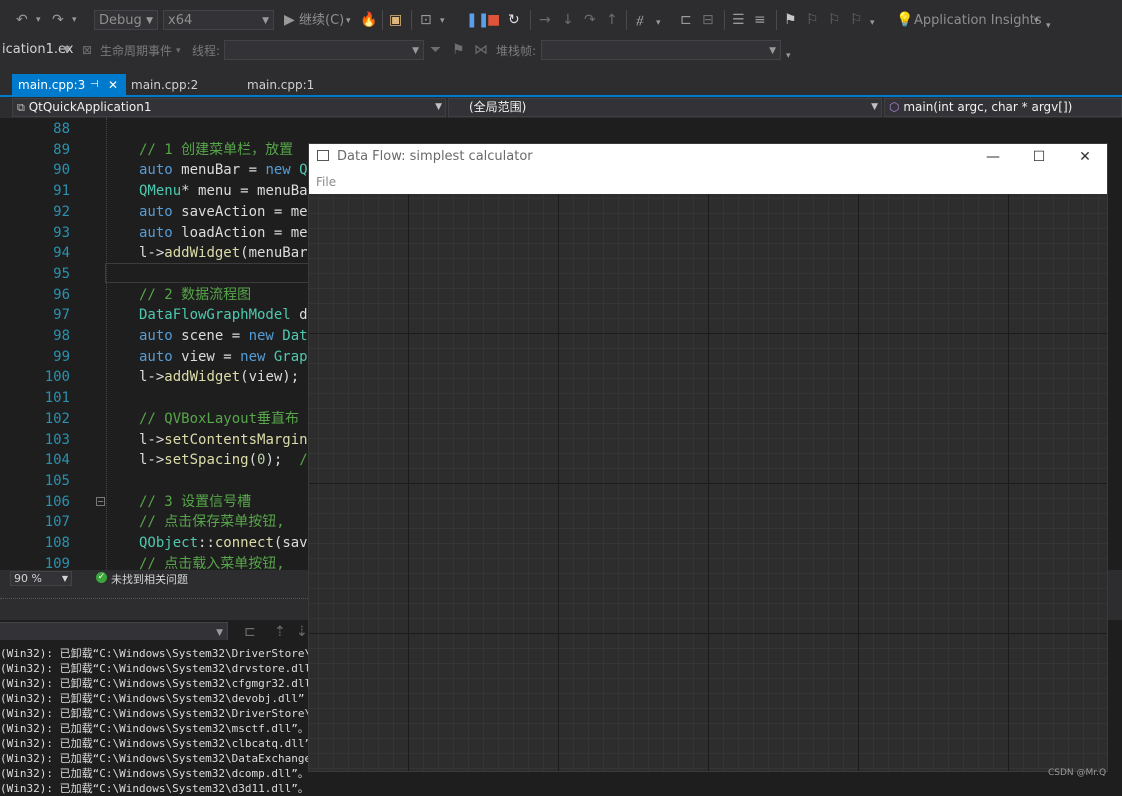  I want to click on comment-icon: ≡, so click(760, 20).